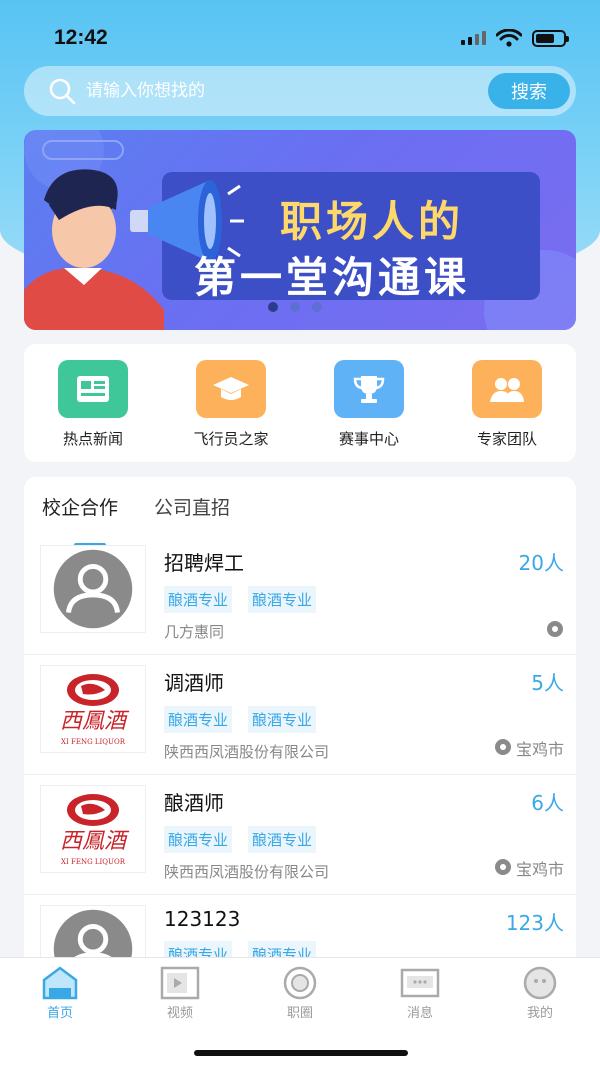  Describe the element at coordinates (550, 38) in the screenshot. I see `battery-icon` at that location.